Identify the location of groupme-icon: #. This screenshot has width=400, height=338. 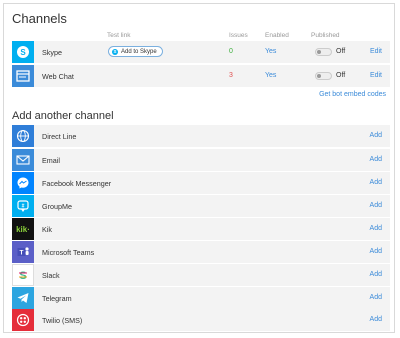
(23, 206).